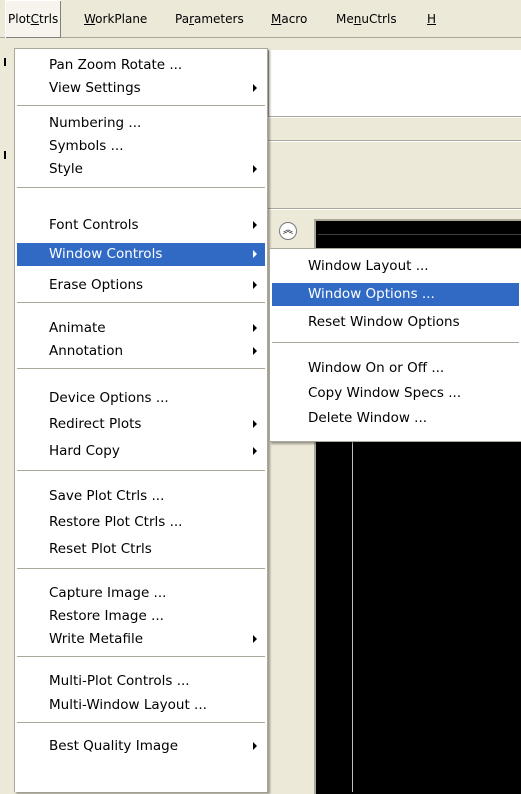 The width and height of the screenshot is (521, 794). I want to click on submenu-item-reset-window-options: Reset Window Options, so click(395, 322).